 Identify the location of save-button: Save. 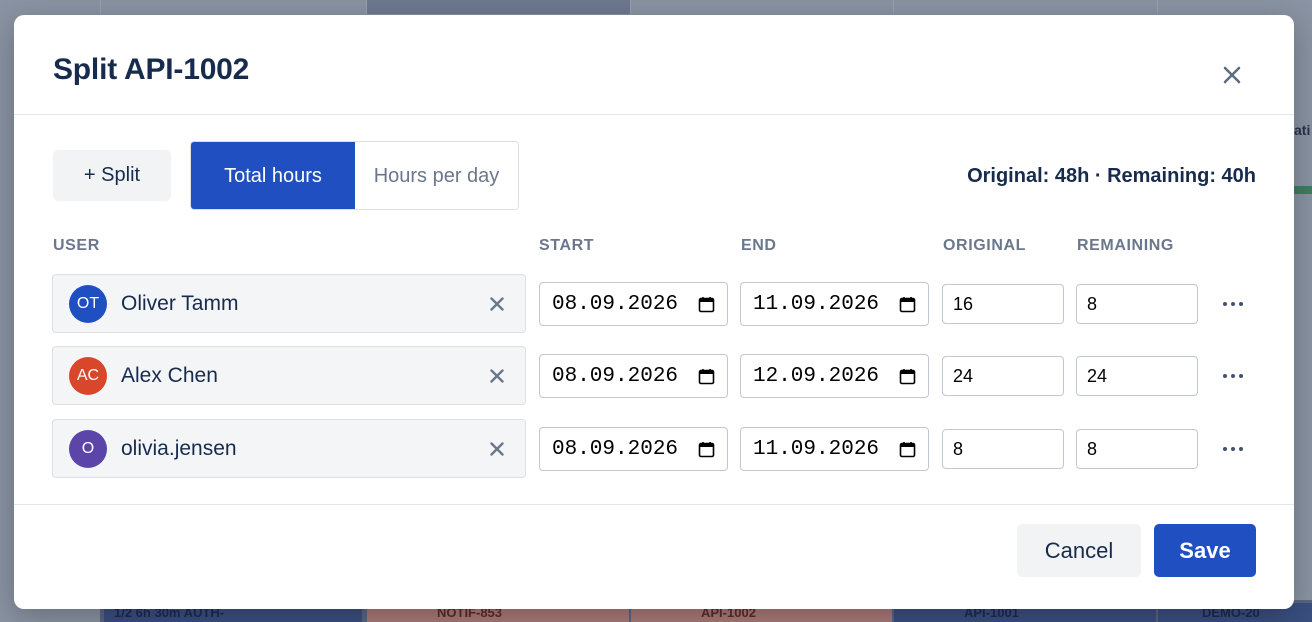
(1205, 550).